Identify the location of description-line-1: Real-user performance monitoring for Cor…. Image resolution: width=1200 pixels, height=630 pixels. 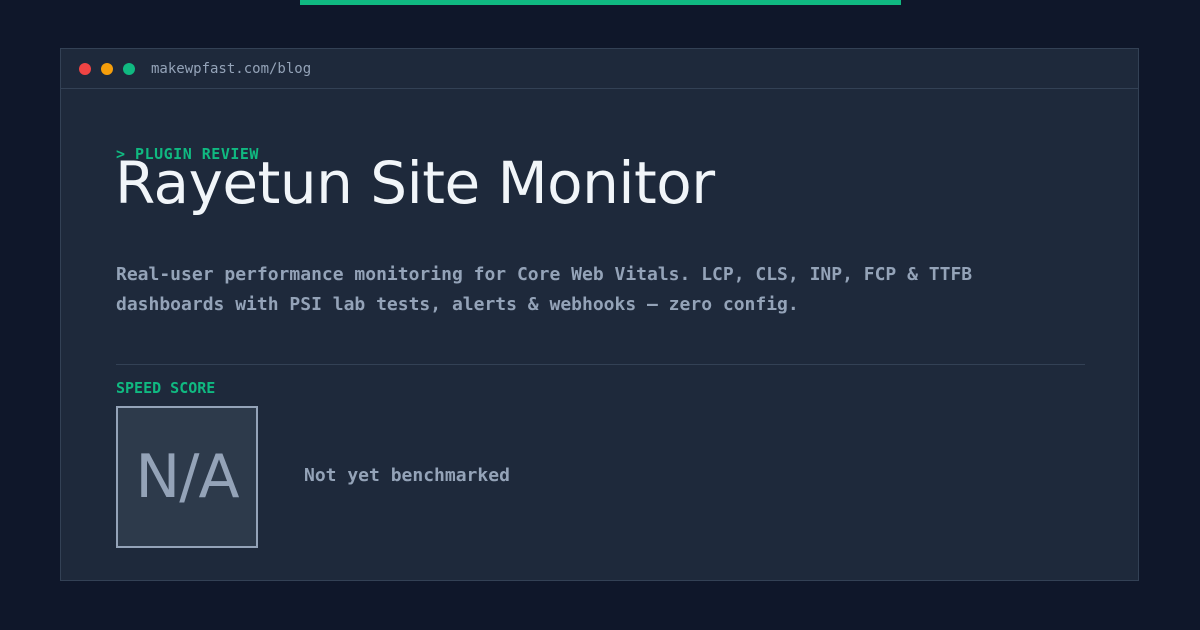
(544, 274).